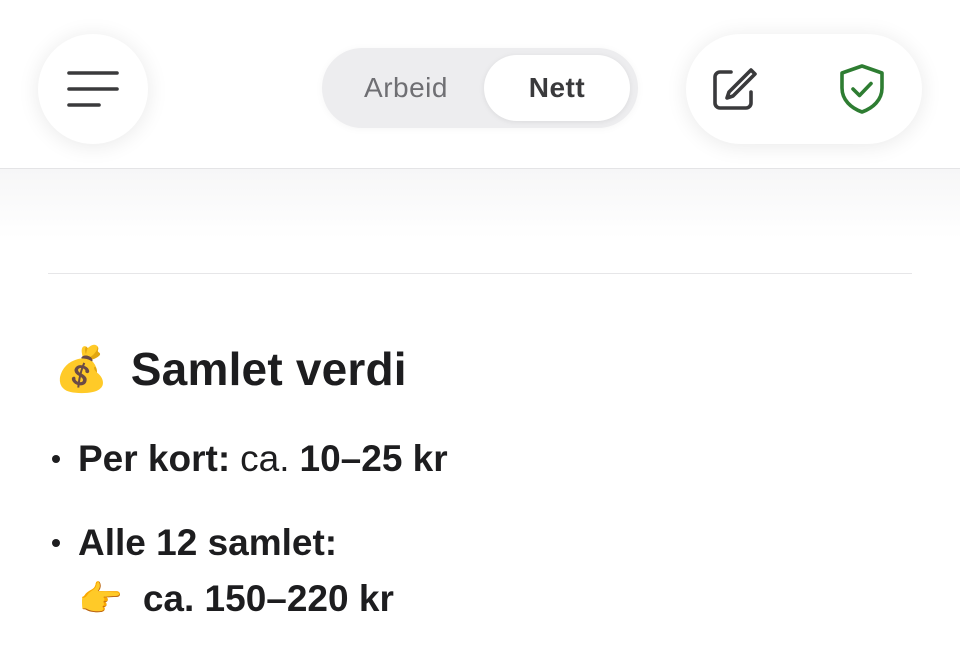  Describe the element at coordinates (268, 369) in the screenshot. I see `section-title: Samlet verdi` at that location.